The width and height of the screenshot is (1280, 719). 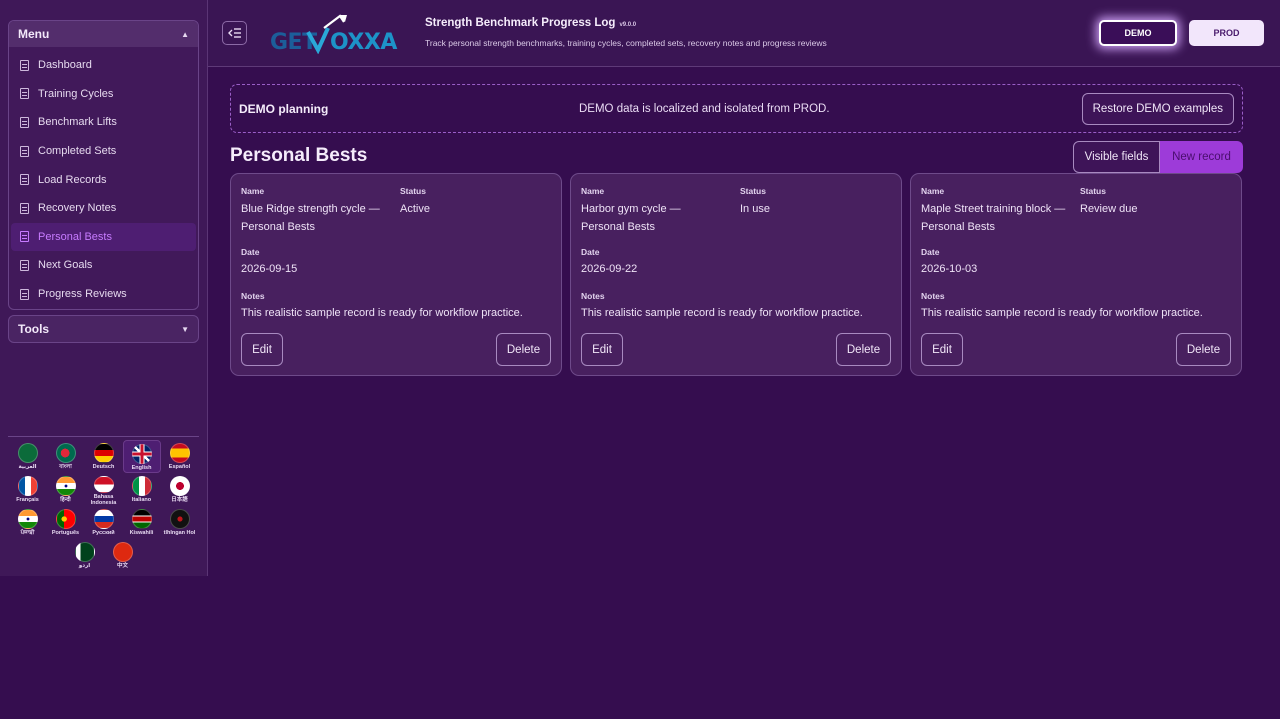 I want to click on record-status: Active, so click(x=415, y=209).